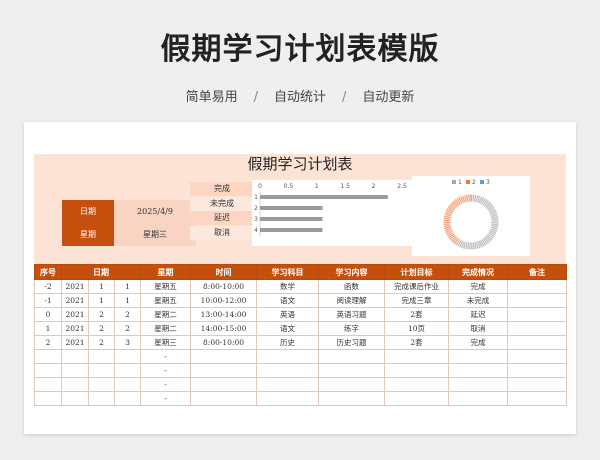 The height and width of the screenshot is (460, 600). What do you see at coordinates (224, 300) in the screenshot?
I see `table-cell: 10:00-12:00` at bounding box center [224, 300].